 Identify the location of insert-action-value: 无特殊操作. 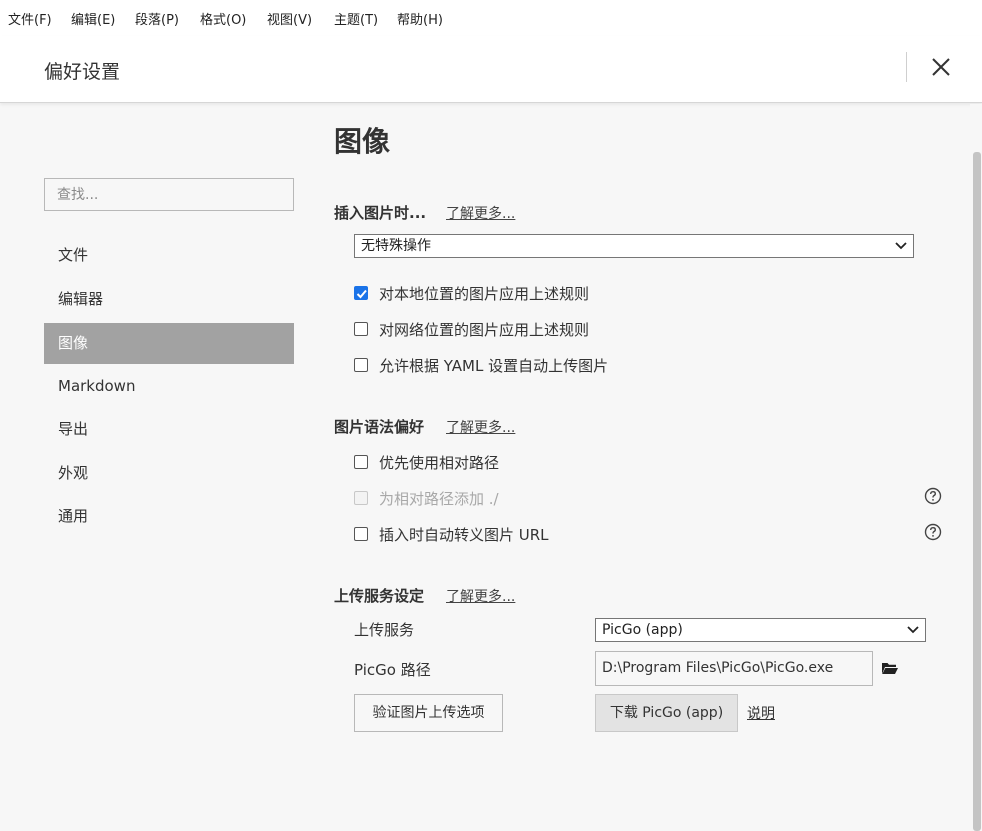
(396, 246).